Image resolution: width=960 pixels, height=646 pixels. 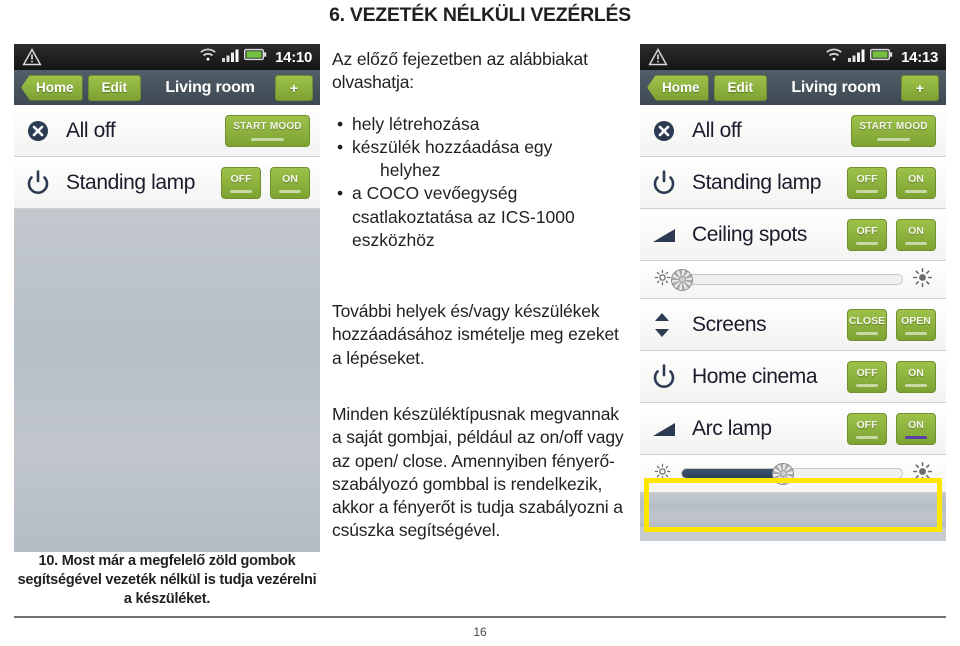 What do you see at coordinates (480, 632) in the screenshot?
I see `page-number: 16` at bounding box center [480, 632].